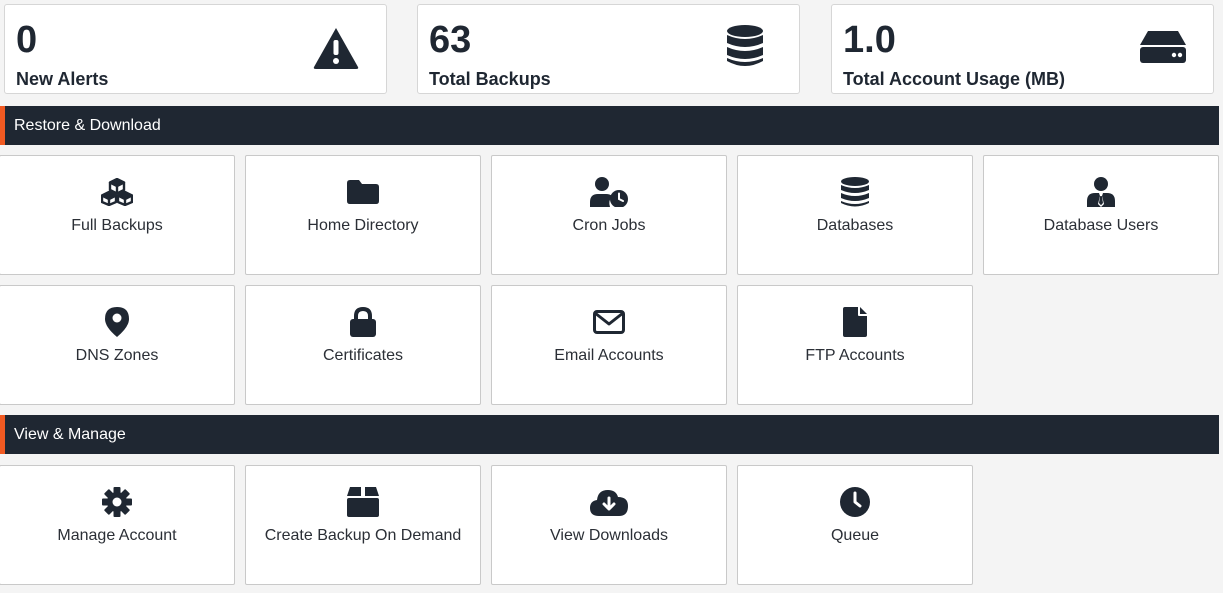 This screenshot has height=593, width=1223. Describe the element at coordinates (450, 40) in the screenshot. I see `stat-value: 63` at that location.